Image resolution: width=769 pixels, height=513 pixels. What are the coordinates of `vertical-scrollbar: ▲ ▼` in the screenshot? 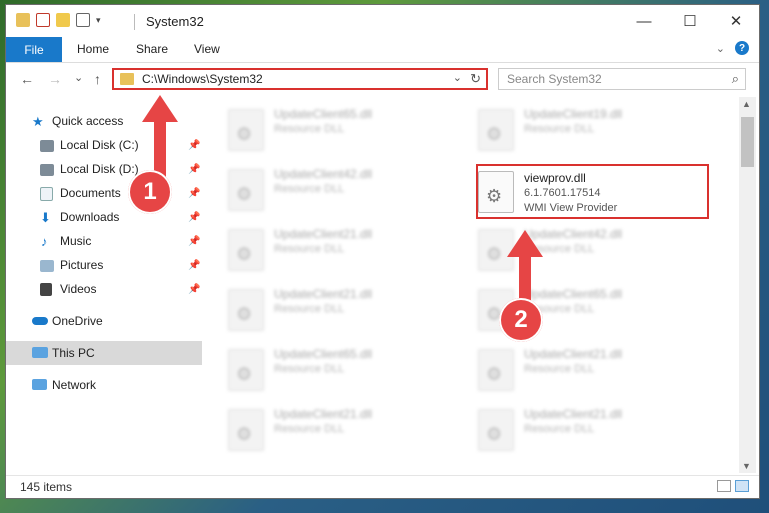 It's located at (747, 285).